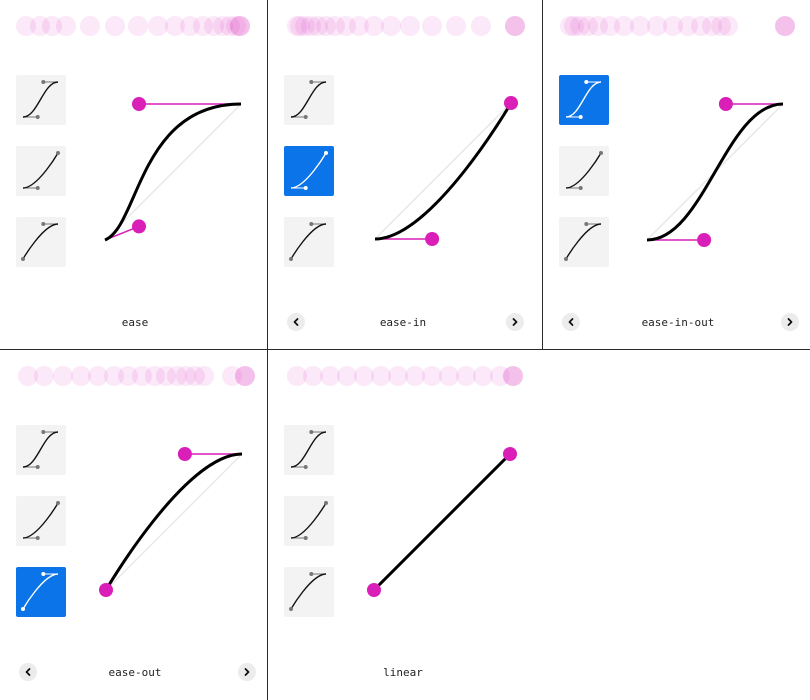 This screenshot has height=700, width=810. I want to click on easing-curve, so click(442, 522).